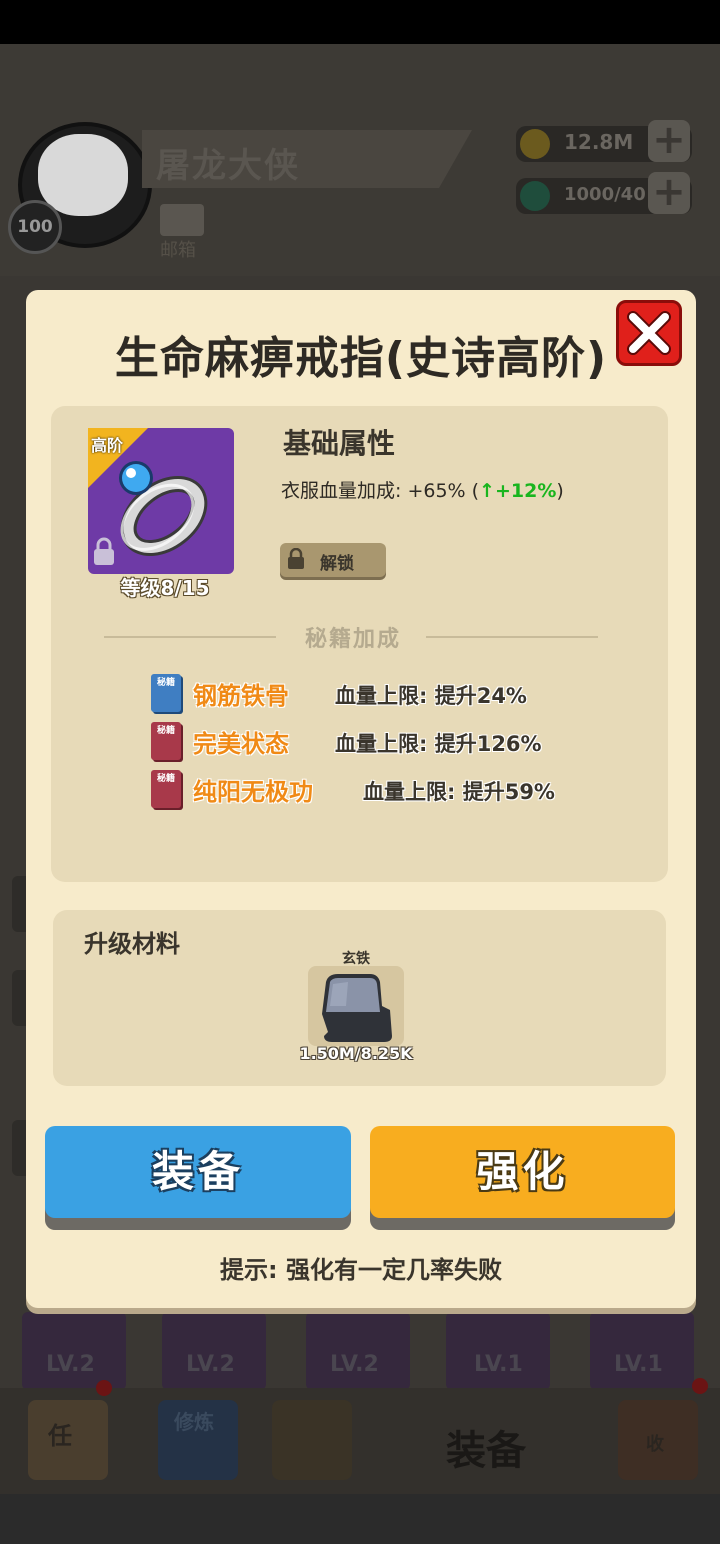 The width and height of the screenshot is (720, 1544). Describe the element at coordinates (190, 637) in the screenshot. I see `divider-left` at that location.